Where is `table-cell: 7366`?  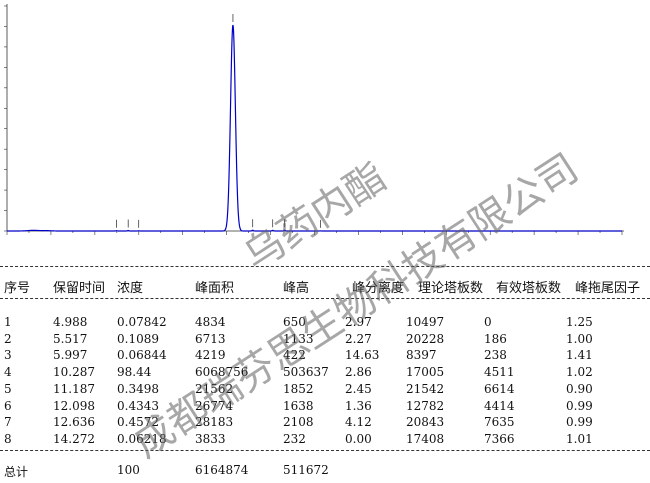 table-cell: 7366 is located at coordinates (499, 438).